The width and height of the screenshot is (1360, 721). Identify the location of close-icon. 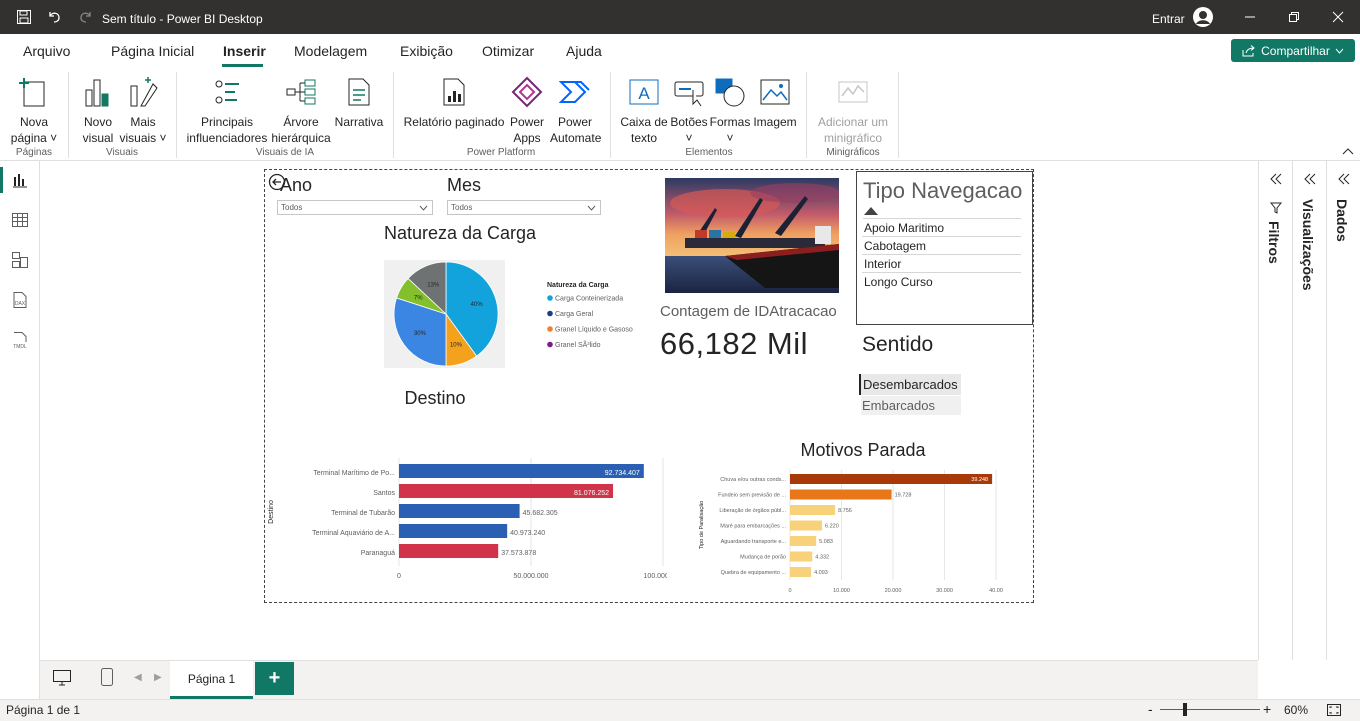
(1338, 17).